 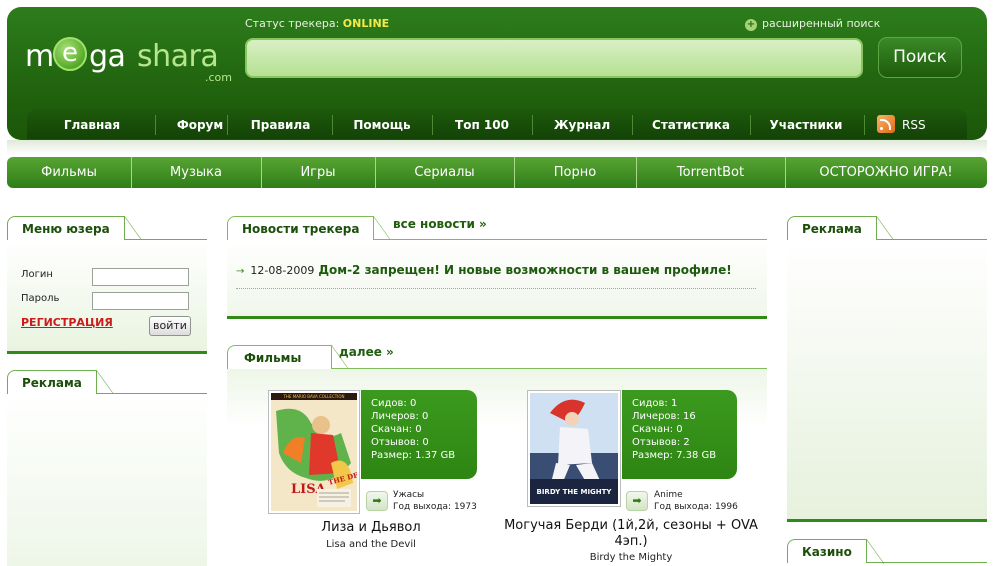 What do you see at coordinates (691, 124) in the screenshot?
I see `nav-statistics: Статистика` at bounding box center [691, 124].